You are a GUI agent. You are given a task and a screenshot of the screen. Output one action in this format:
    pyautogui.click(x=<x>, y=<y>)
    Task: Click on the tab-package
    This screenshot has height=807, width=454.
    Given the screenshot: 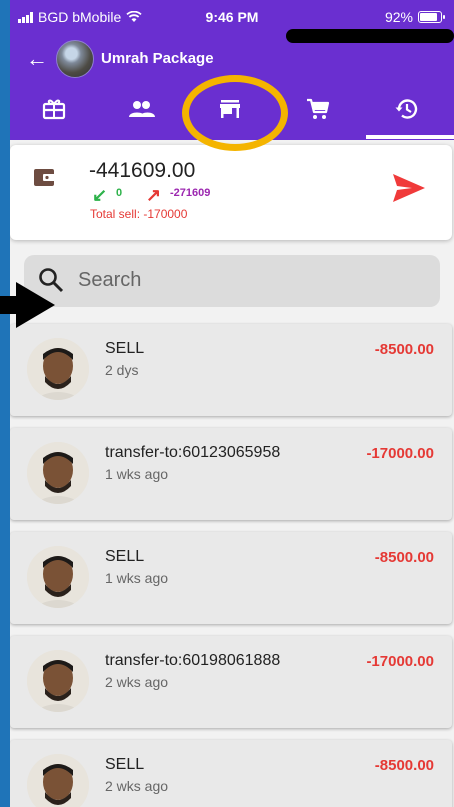 What is the action you would take?
    pyautogui.click(x=54, y=109)
    